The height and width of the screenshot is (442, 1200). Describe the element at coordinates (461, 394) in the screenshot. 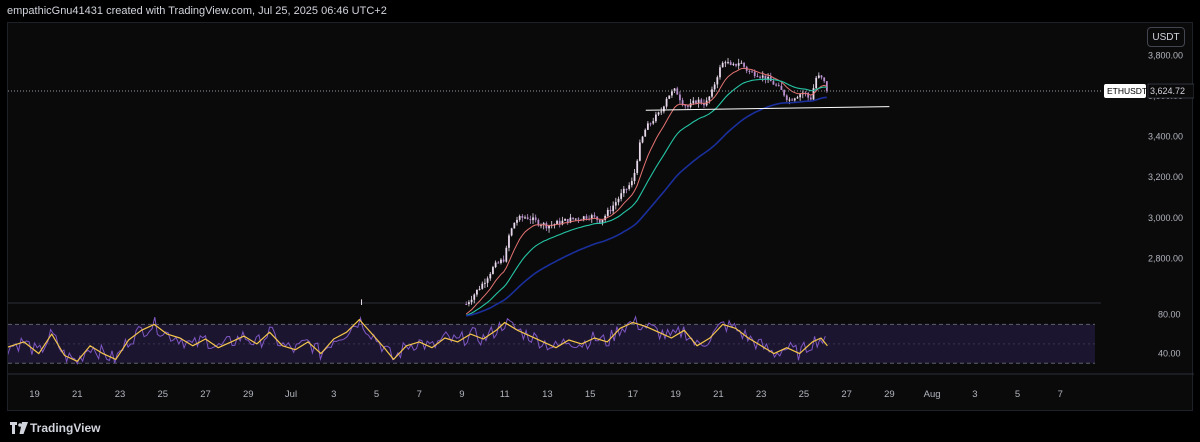

I see `x-tick-label: 9` at that location.